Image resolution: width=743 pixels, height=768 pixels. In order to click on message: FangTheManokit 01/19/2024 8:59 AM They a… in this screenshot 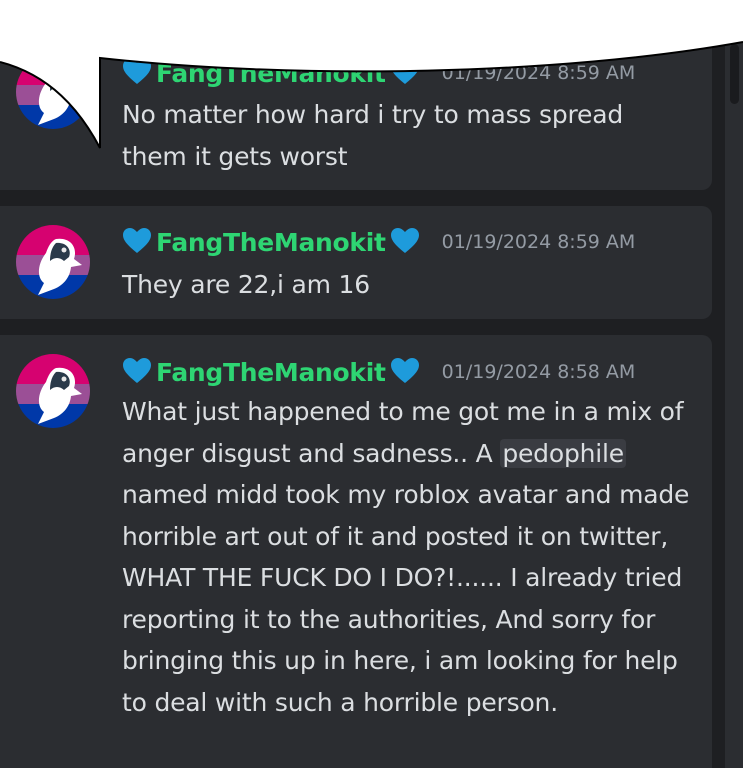, I will do `click(356, 262)`.